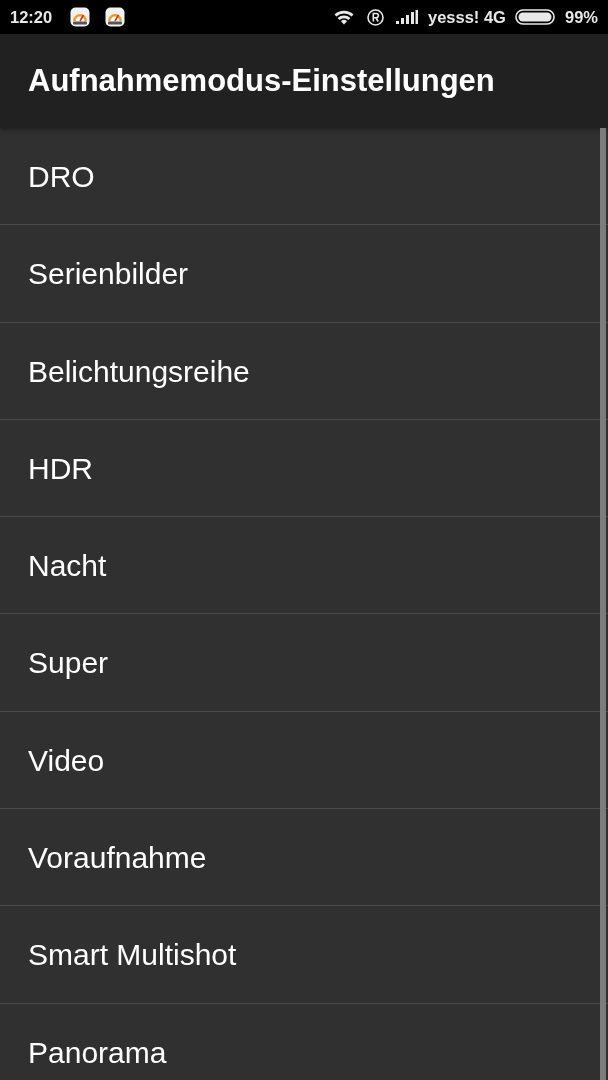 Image resolution: width=608 pixels, height=1080 pixels. I want to click on clock-time: 12:20, so click(31, 17).